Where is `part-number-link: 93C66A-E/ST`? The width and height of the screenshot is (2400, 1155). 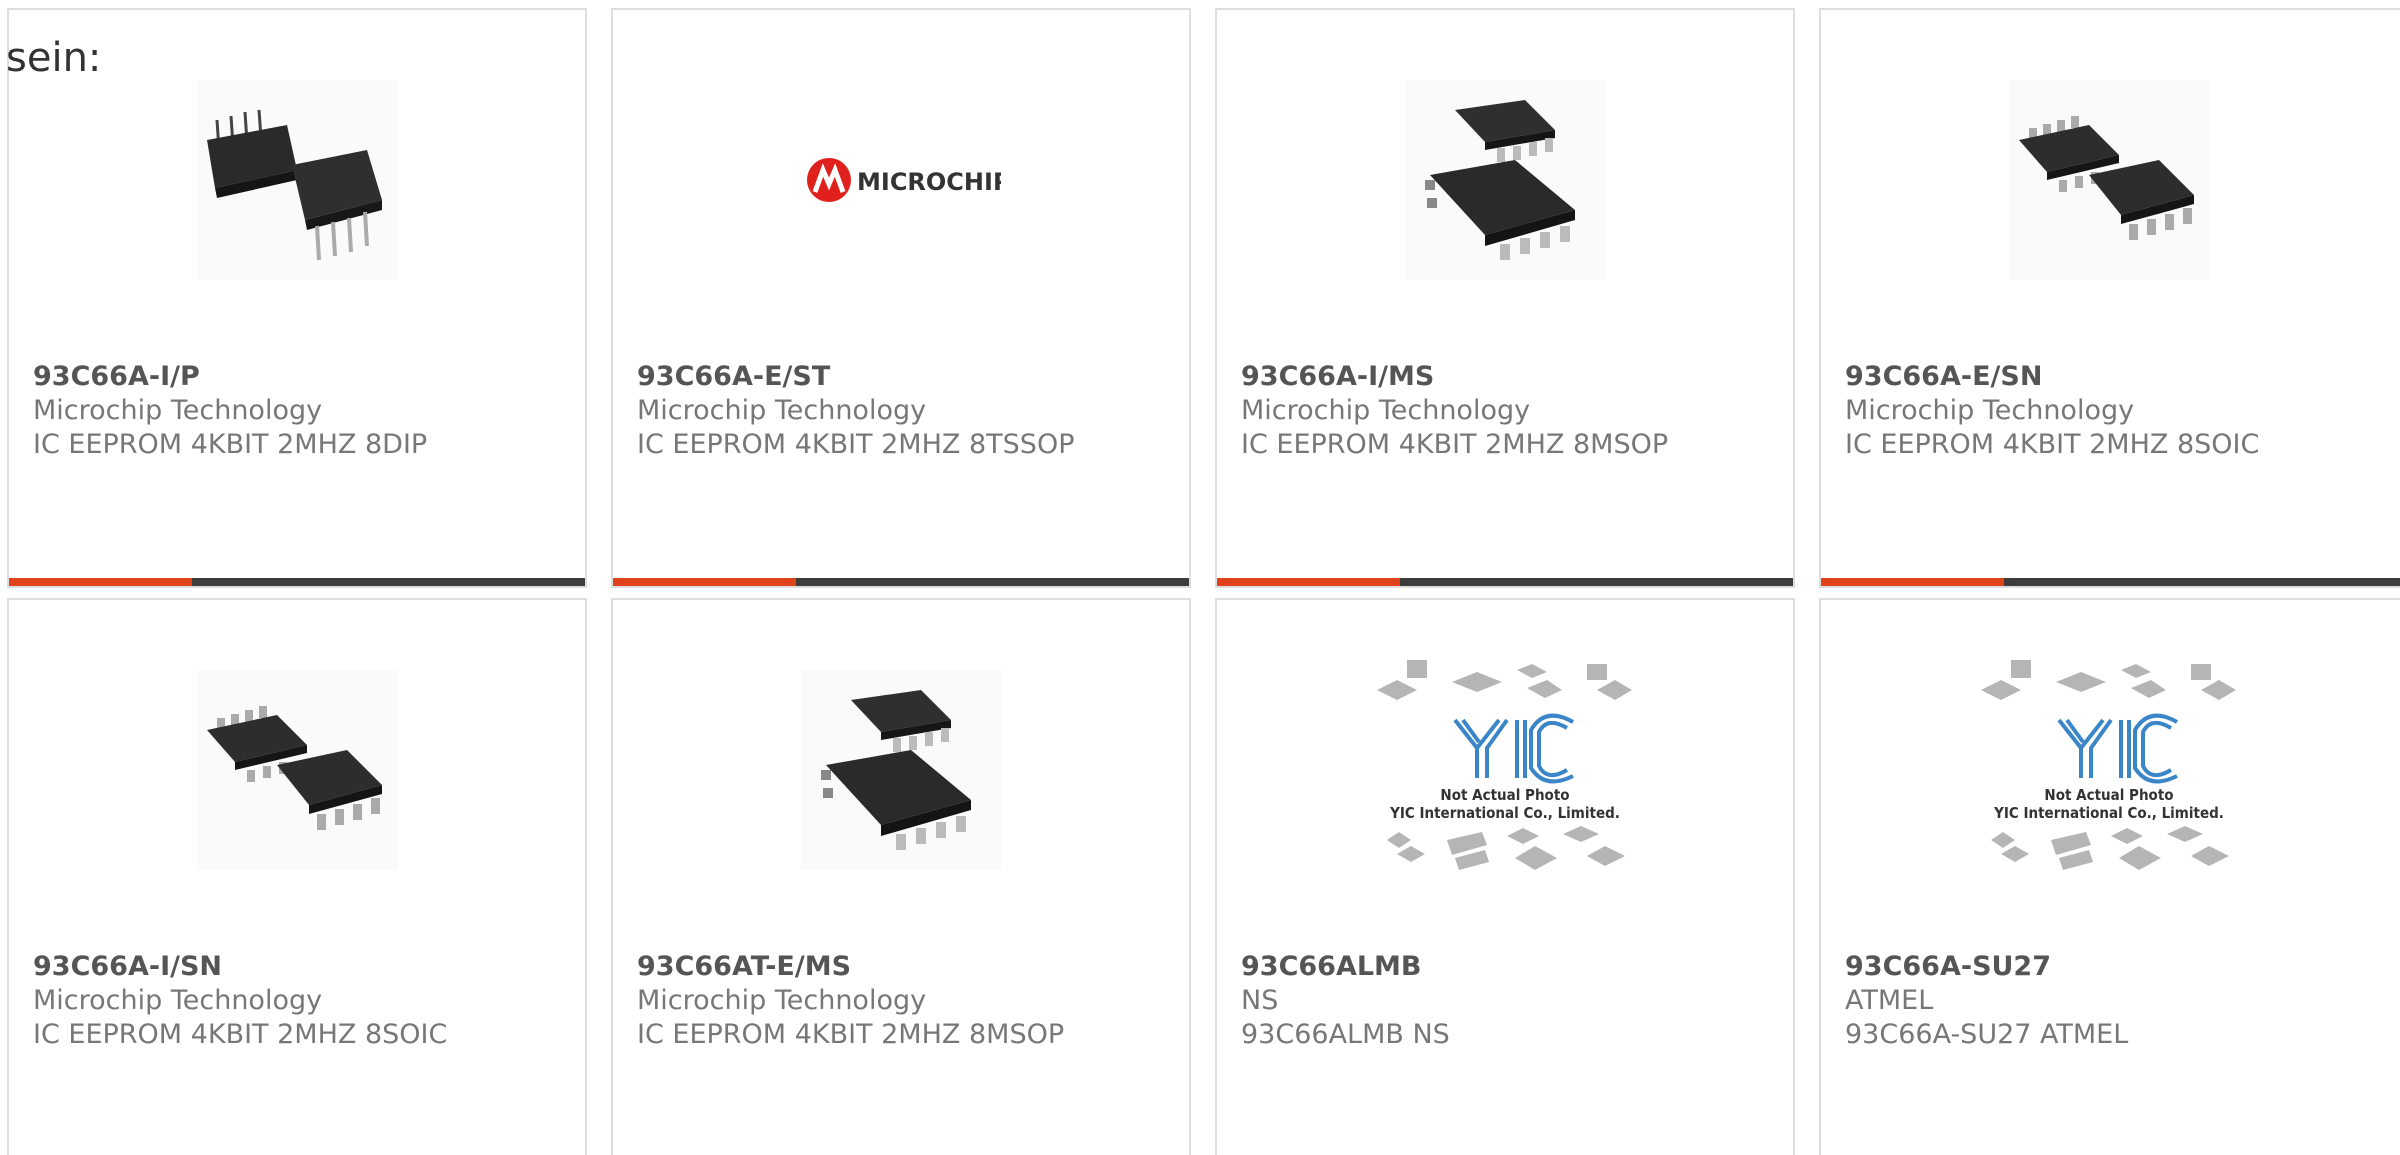
part-number-link: 93C66A-E/ST is located at coordinates (855, 377).